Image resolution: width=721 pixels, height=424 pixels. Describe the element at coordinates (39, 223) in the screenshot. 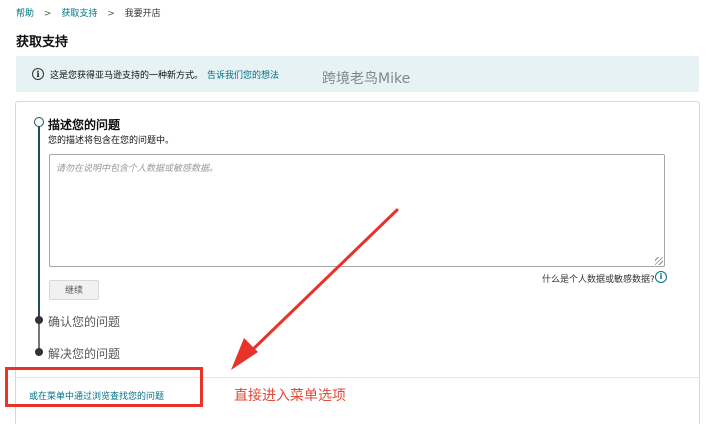

I see `stepper-line` at that location.